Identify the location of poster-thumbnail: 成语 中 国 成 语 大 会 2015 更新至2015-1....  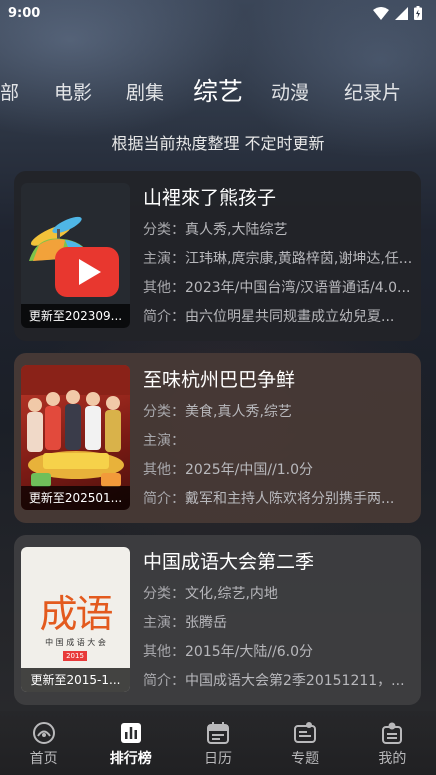
(75, 619).